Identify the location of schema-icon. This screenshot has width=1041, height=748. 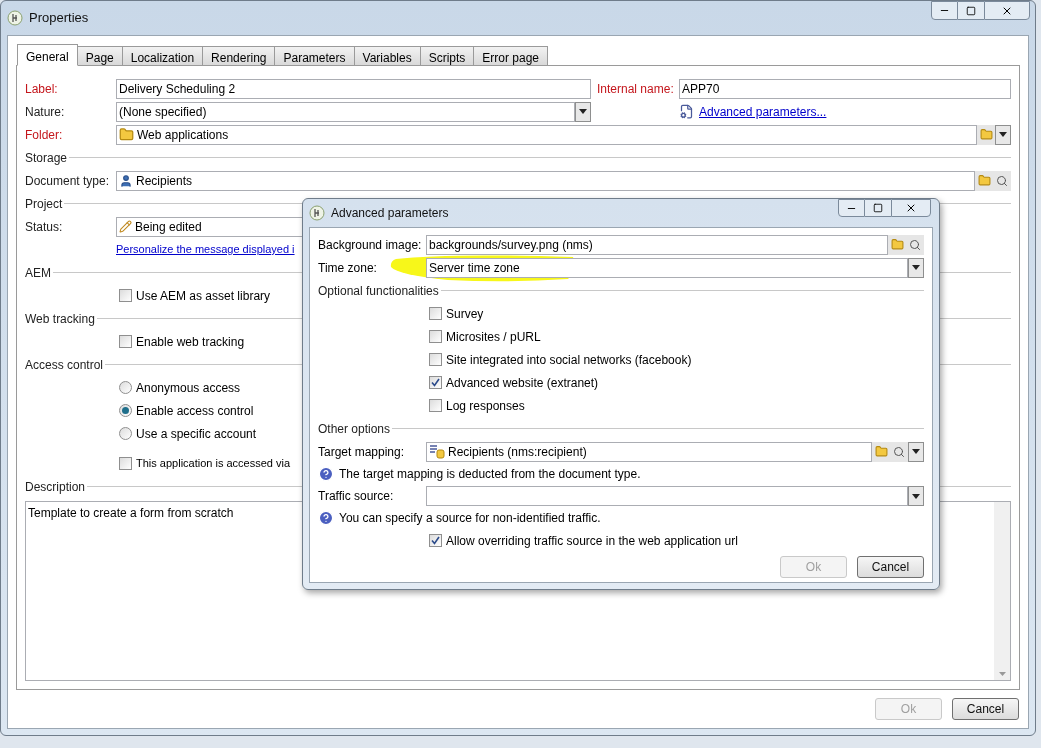
(437, 451).